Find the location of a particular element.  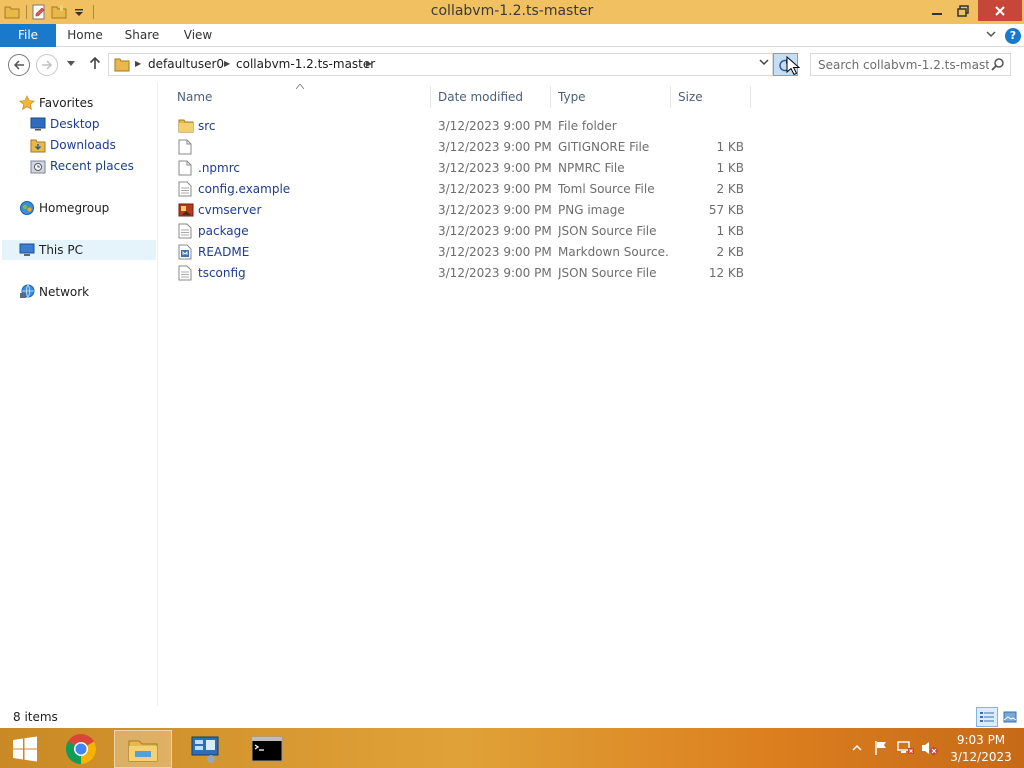

command-prompt-icon is located at coordinates (267, 749).